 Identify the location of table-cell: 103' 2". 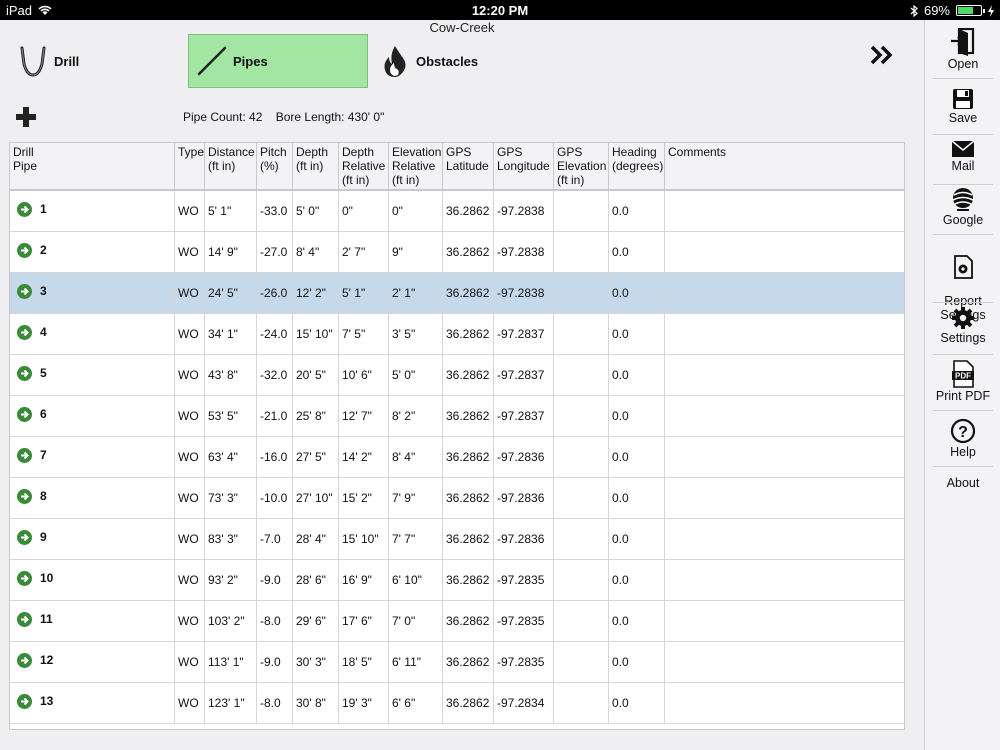
(231, 621).